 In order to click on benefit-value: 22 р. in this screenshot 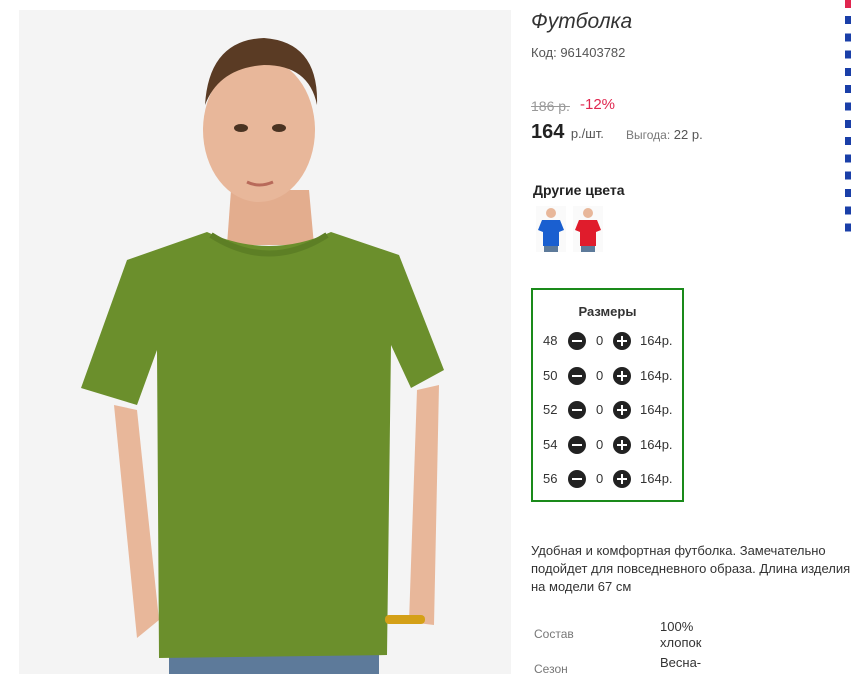, I will do `click(688, 134)`.